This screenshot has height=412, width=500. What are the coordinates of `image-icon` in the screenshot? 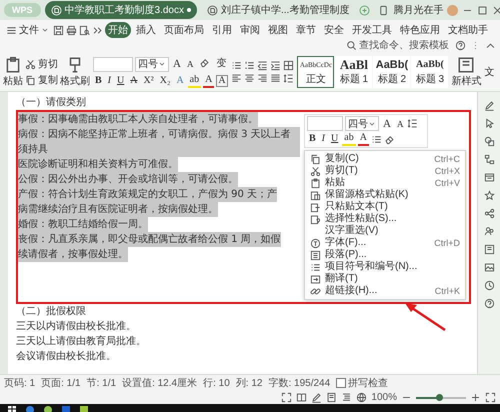 It's located at (489, 267).